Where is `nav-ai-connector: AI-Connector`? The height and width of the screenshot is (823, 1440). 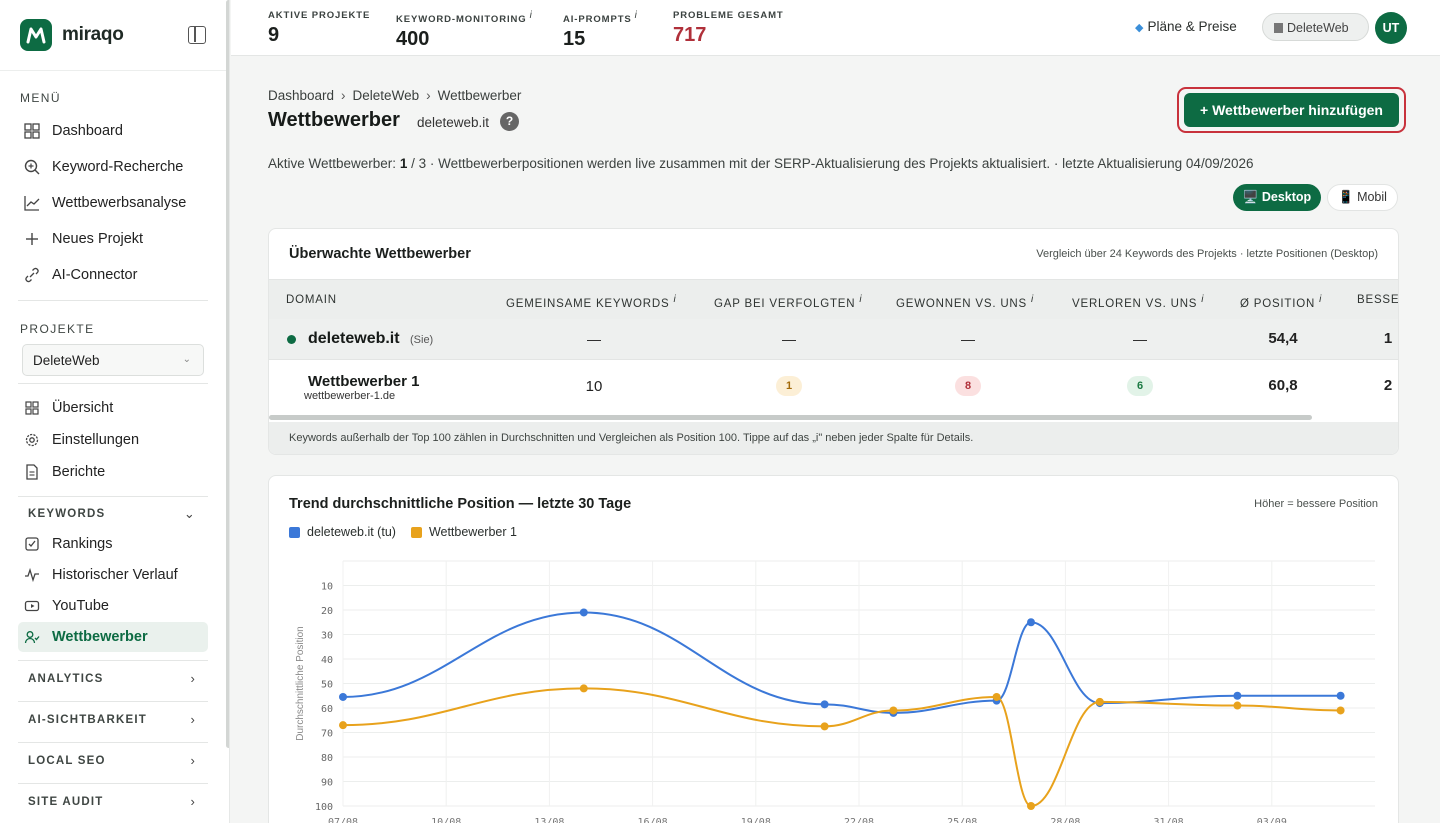
nav-ai-connector: AI-Connector is located at coordinates (113, 275).